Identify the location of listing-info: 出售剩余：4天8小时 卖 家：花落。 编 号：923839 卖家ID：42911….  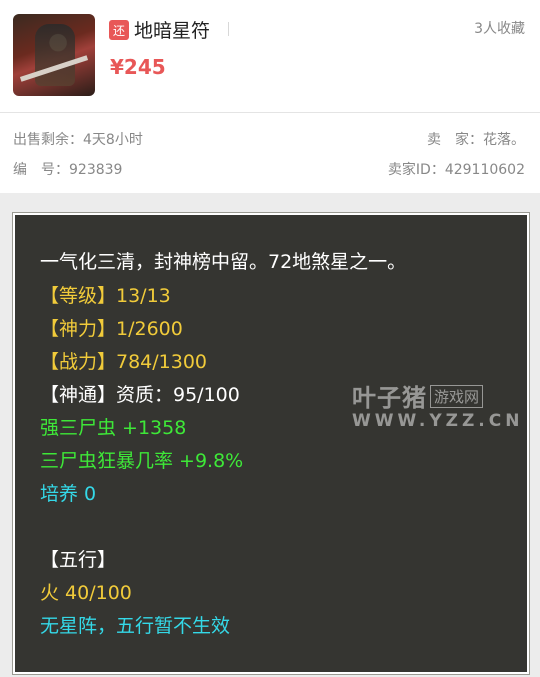
(270, 153).